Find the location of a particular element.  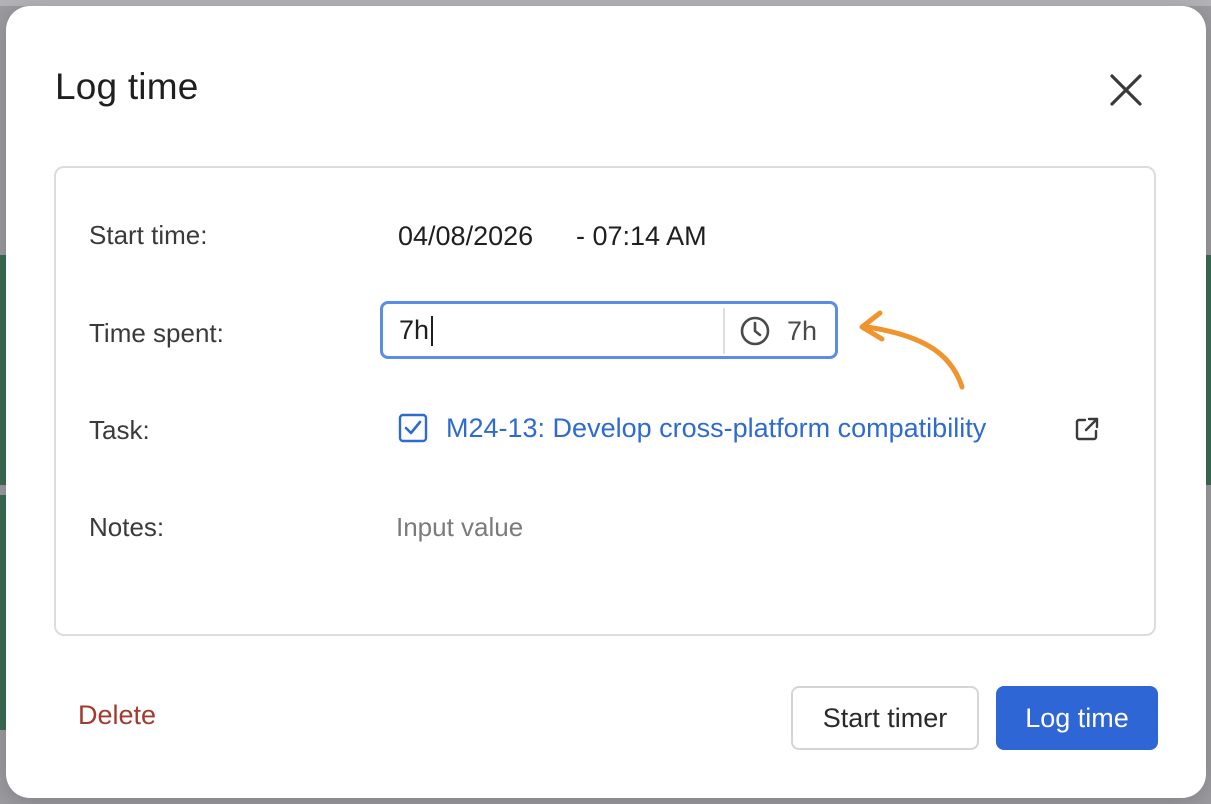

clock-icon is located at coordinates (755, 331).